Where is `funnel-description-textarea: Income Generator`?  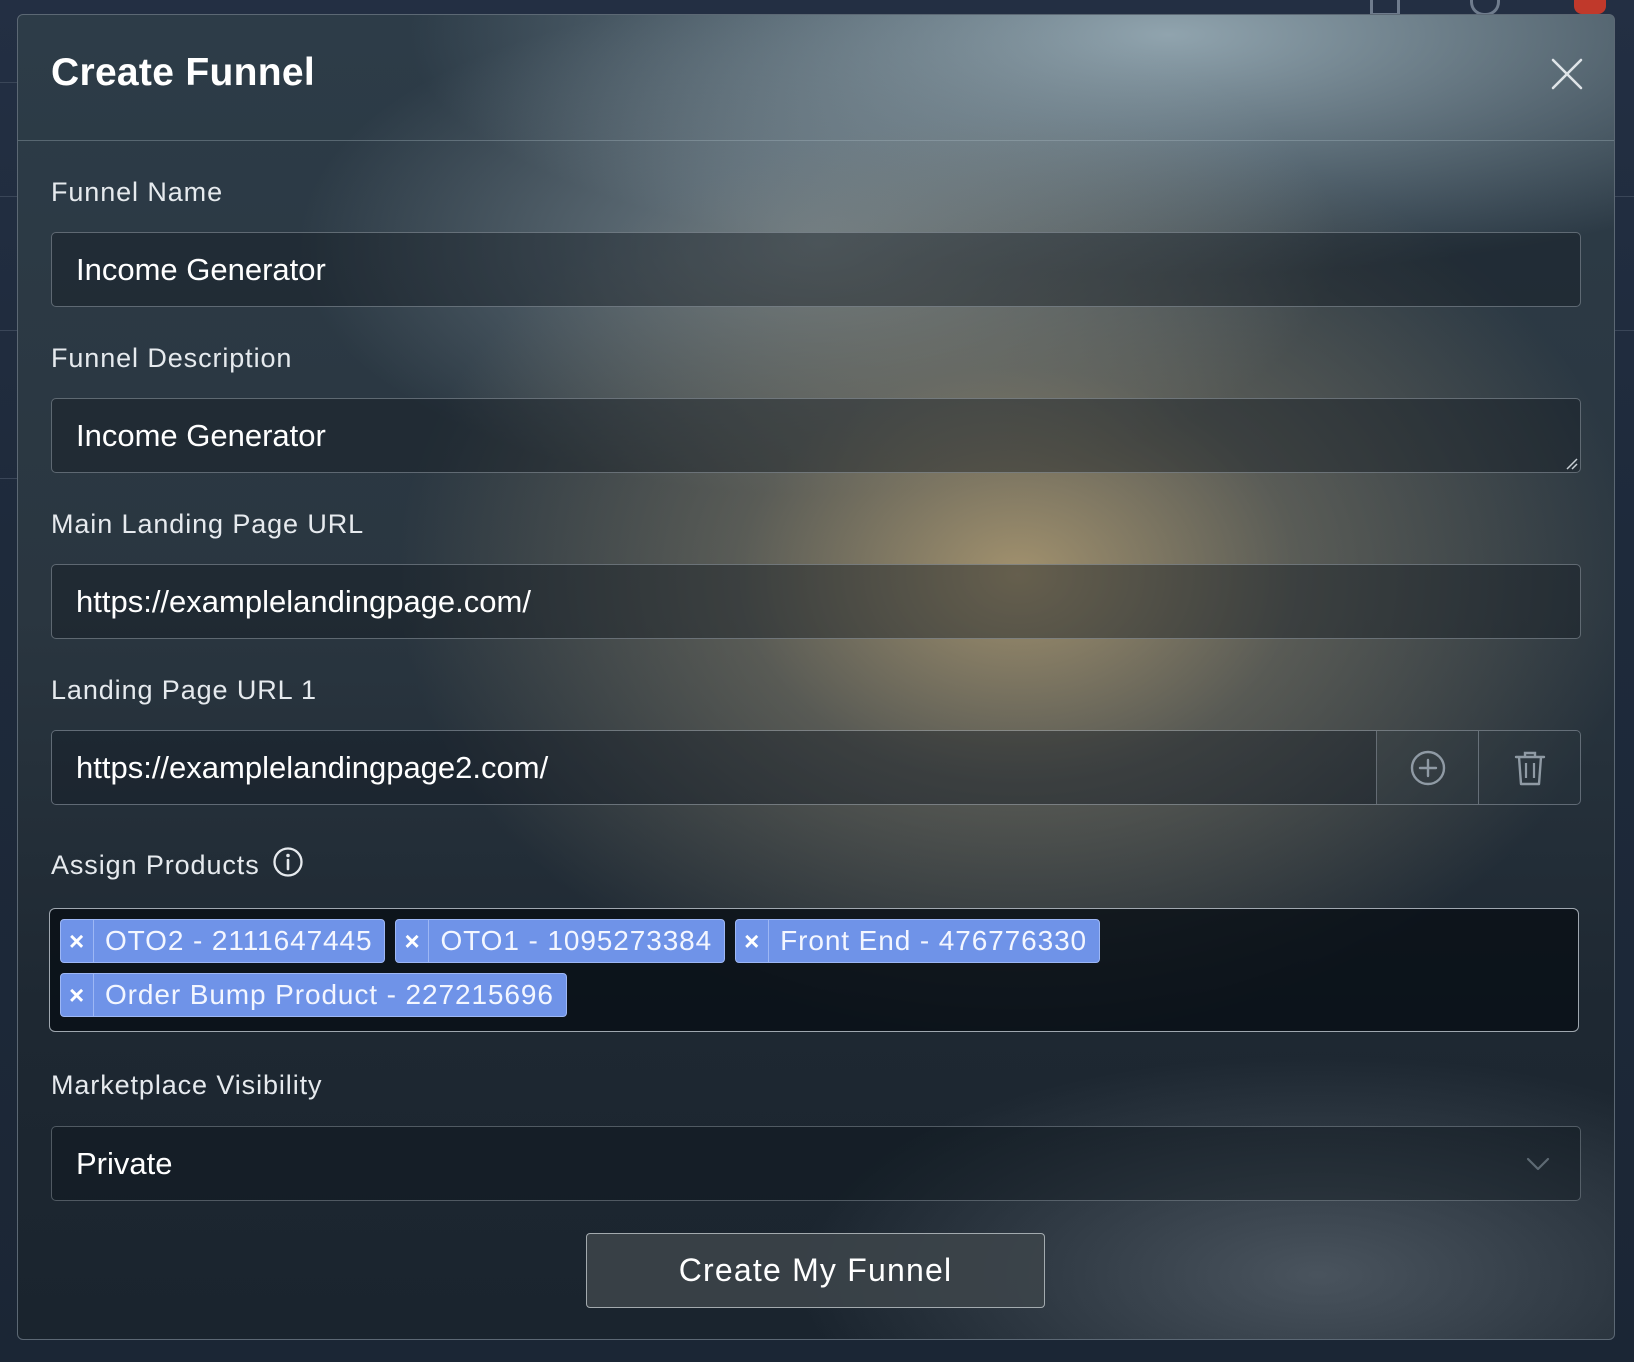
funnel-description-textarea: Income Generator is located at coordinates (816, 435).